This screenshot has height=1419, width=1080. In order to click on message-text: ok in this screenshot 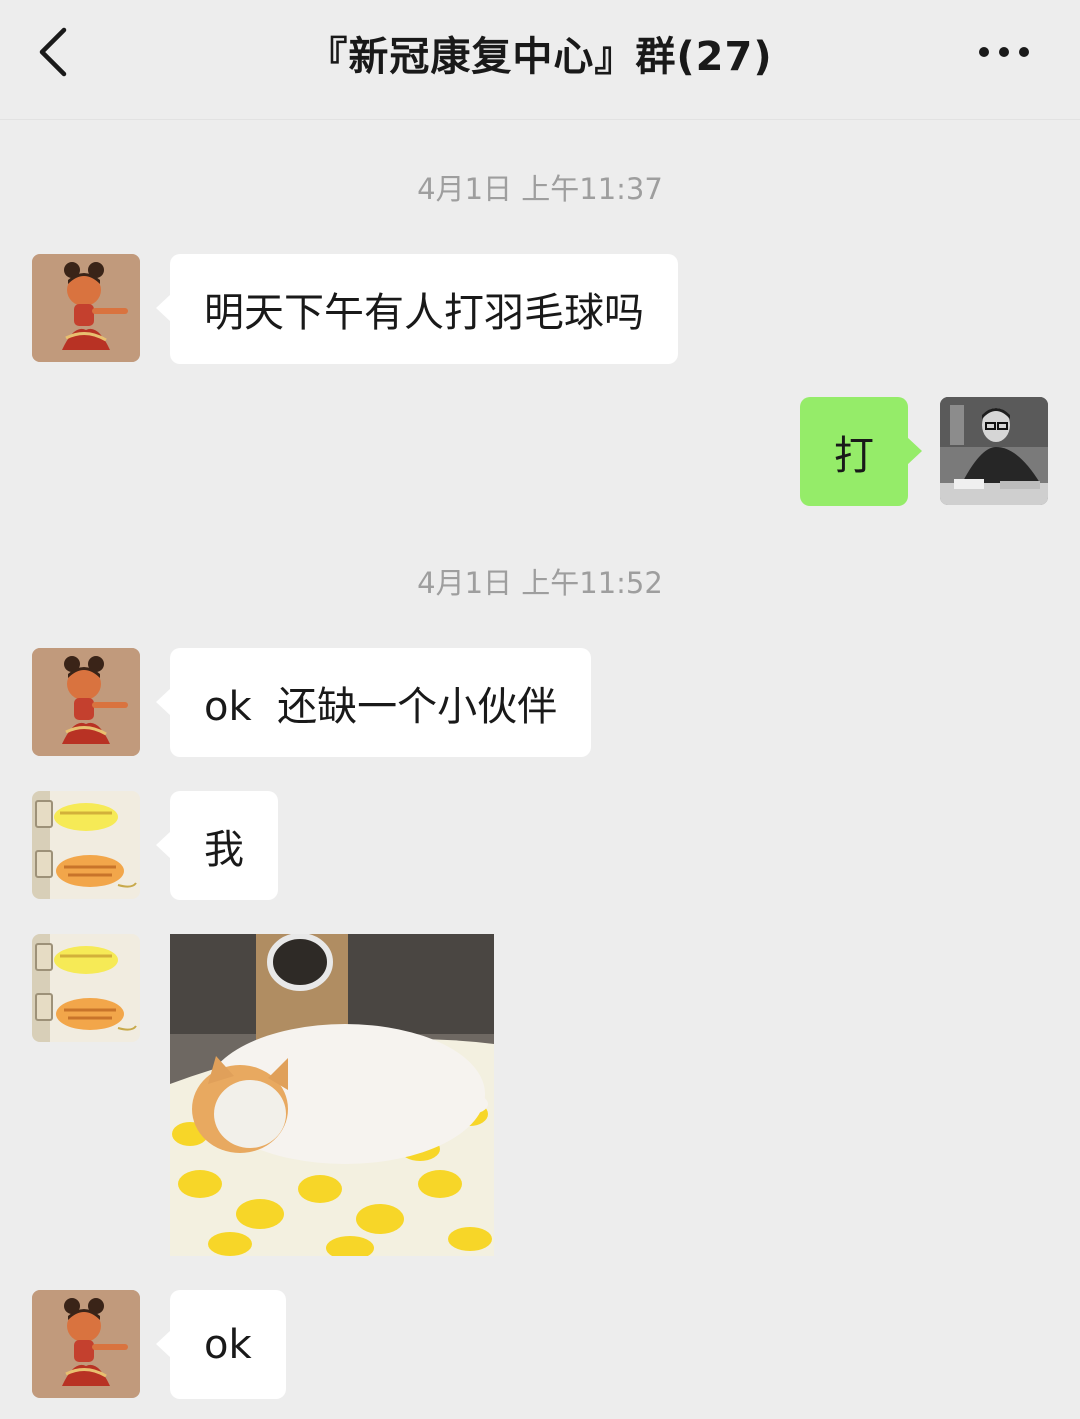, I will do `click(228, 1344)`.